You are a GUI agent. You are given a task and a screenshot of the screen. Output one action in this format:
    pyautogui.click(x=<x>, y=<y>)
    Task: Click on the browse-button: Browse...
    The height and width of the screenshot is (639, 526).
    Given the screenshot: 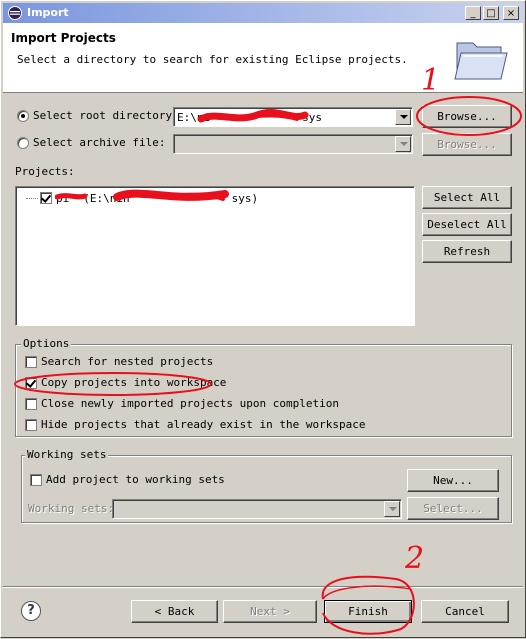 What is the action you would take?
    pyautogui.click(x=467, y=116)
    